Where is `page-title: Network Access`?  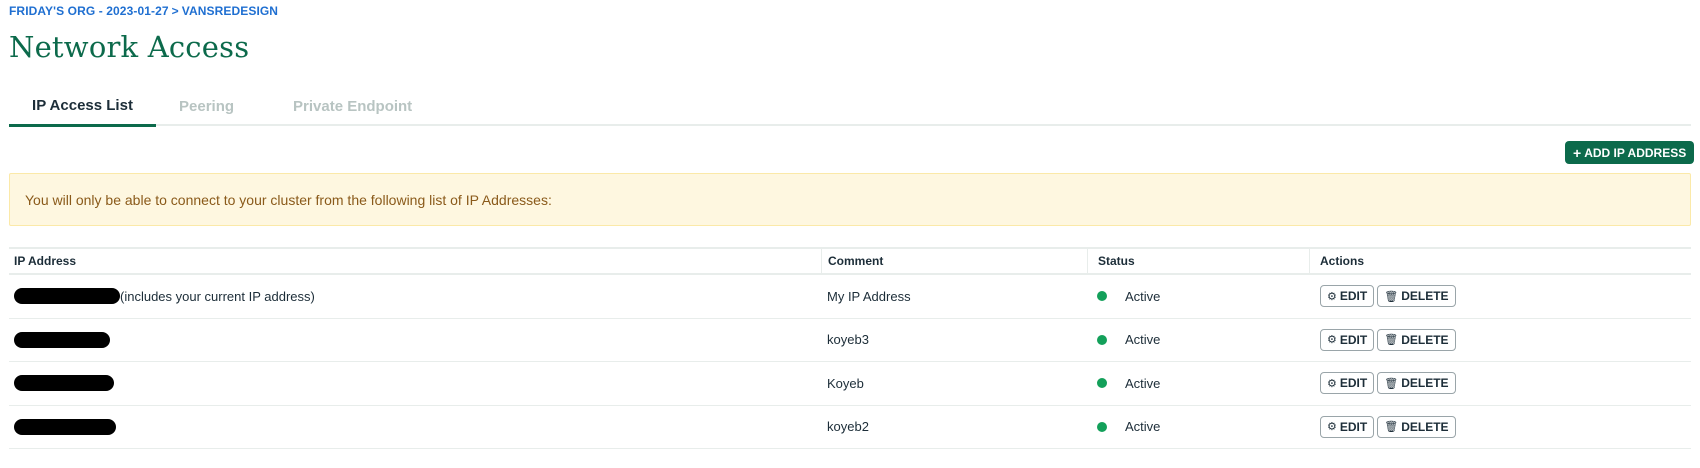
page-title: Network Access is located at coordinates (129, 47).